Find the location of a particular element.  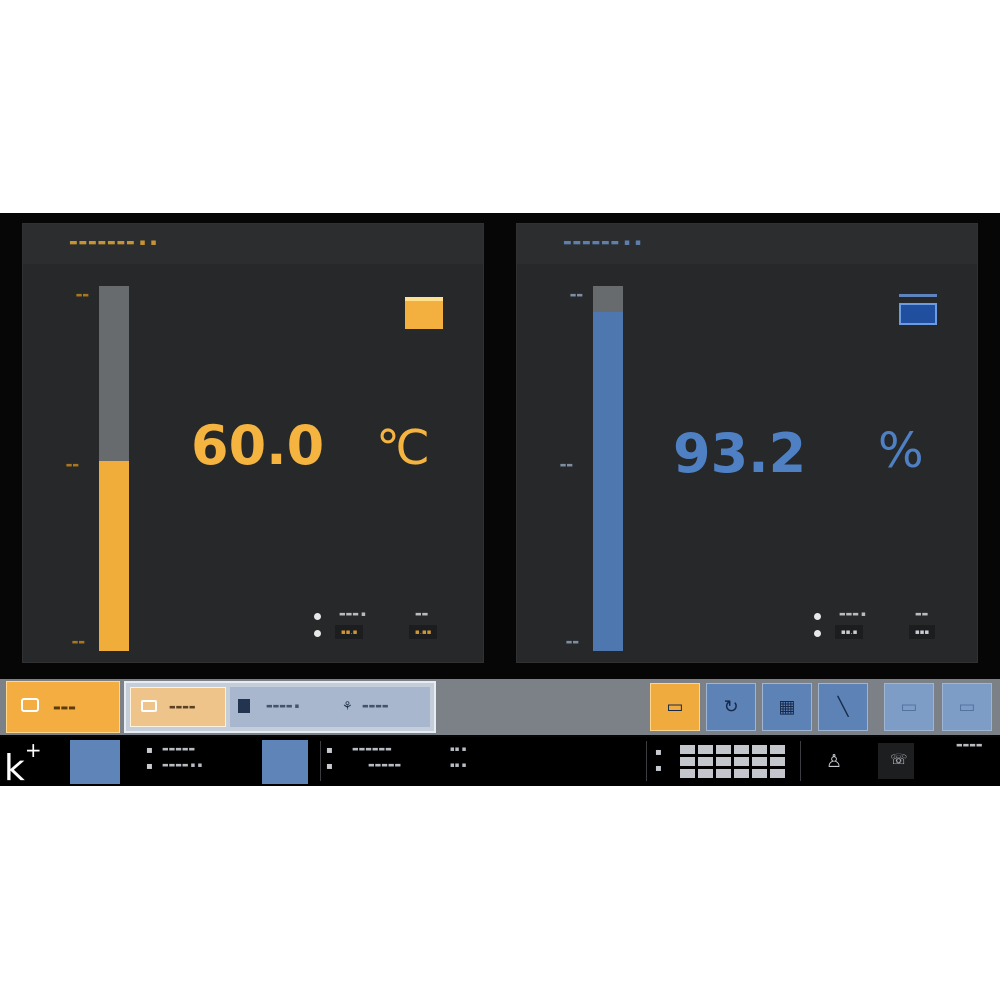

display-icon: ▭ is located at coordinates (675, 707).